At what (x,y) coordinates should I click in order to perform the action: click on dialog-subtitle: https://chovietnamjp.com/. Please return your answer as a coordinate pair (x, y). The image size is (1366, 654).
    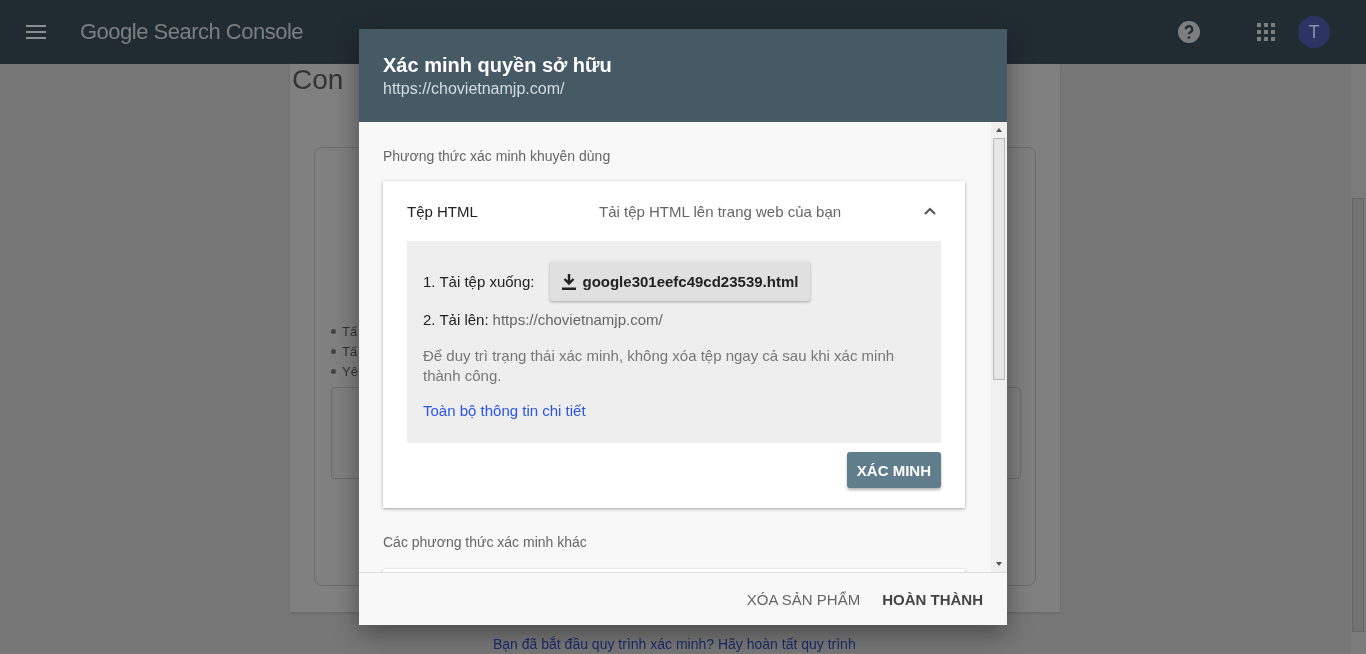
    Looking at the image, I should click on (474, 89).